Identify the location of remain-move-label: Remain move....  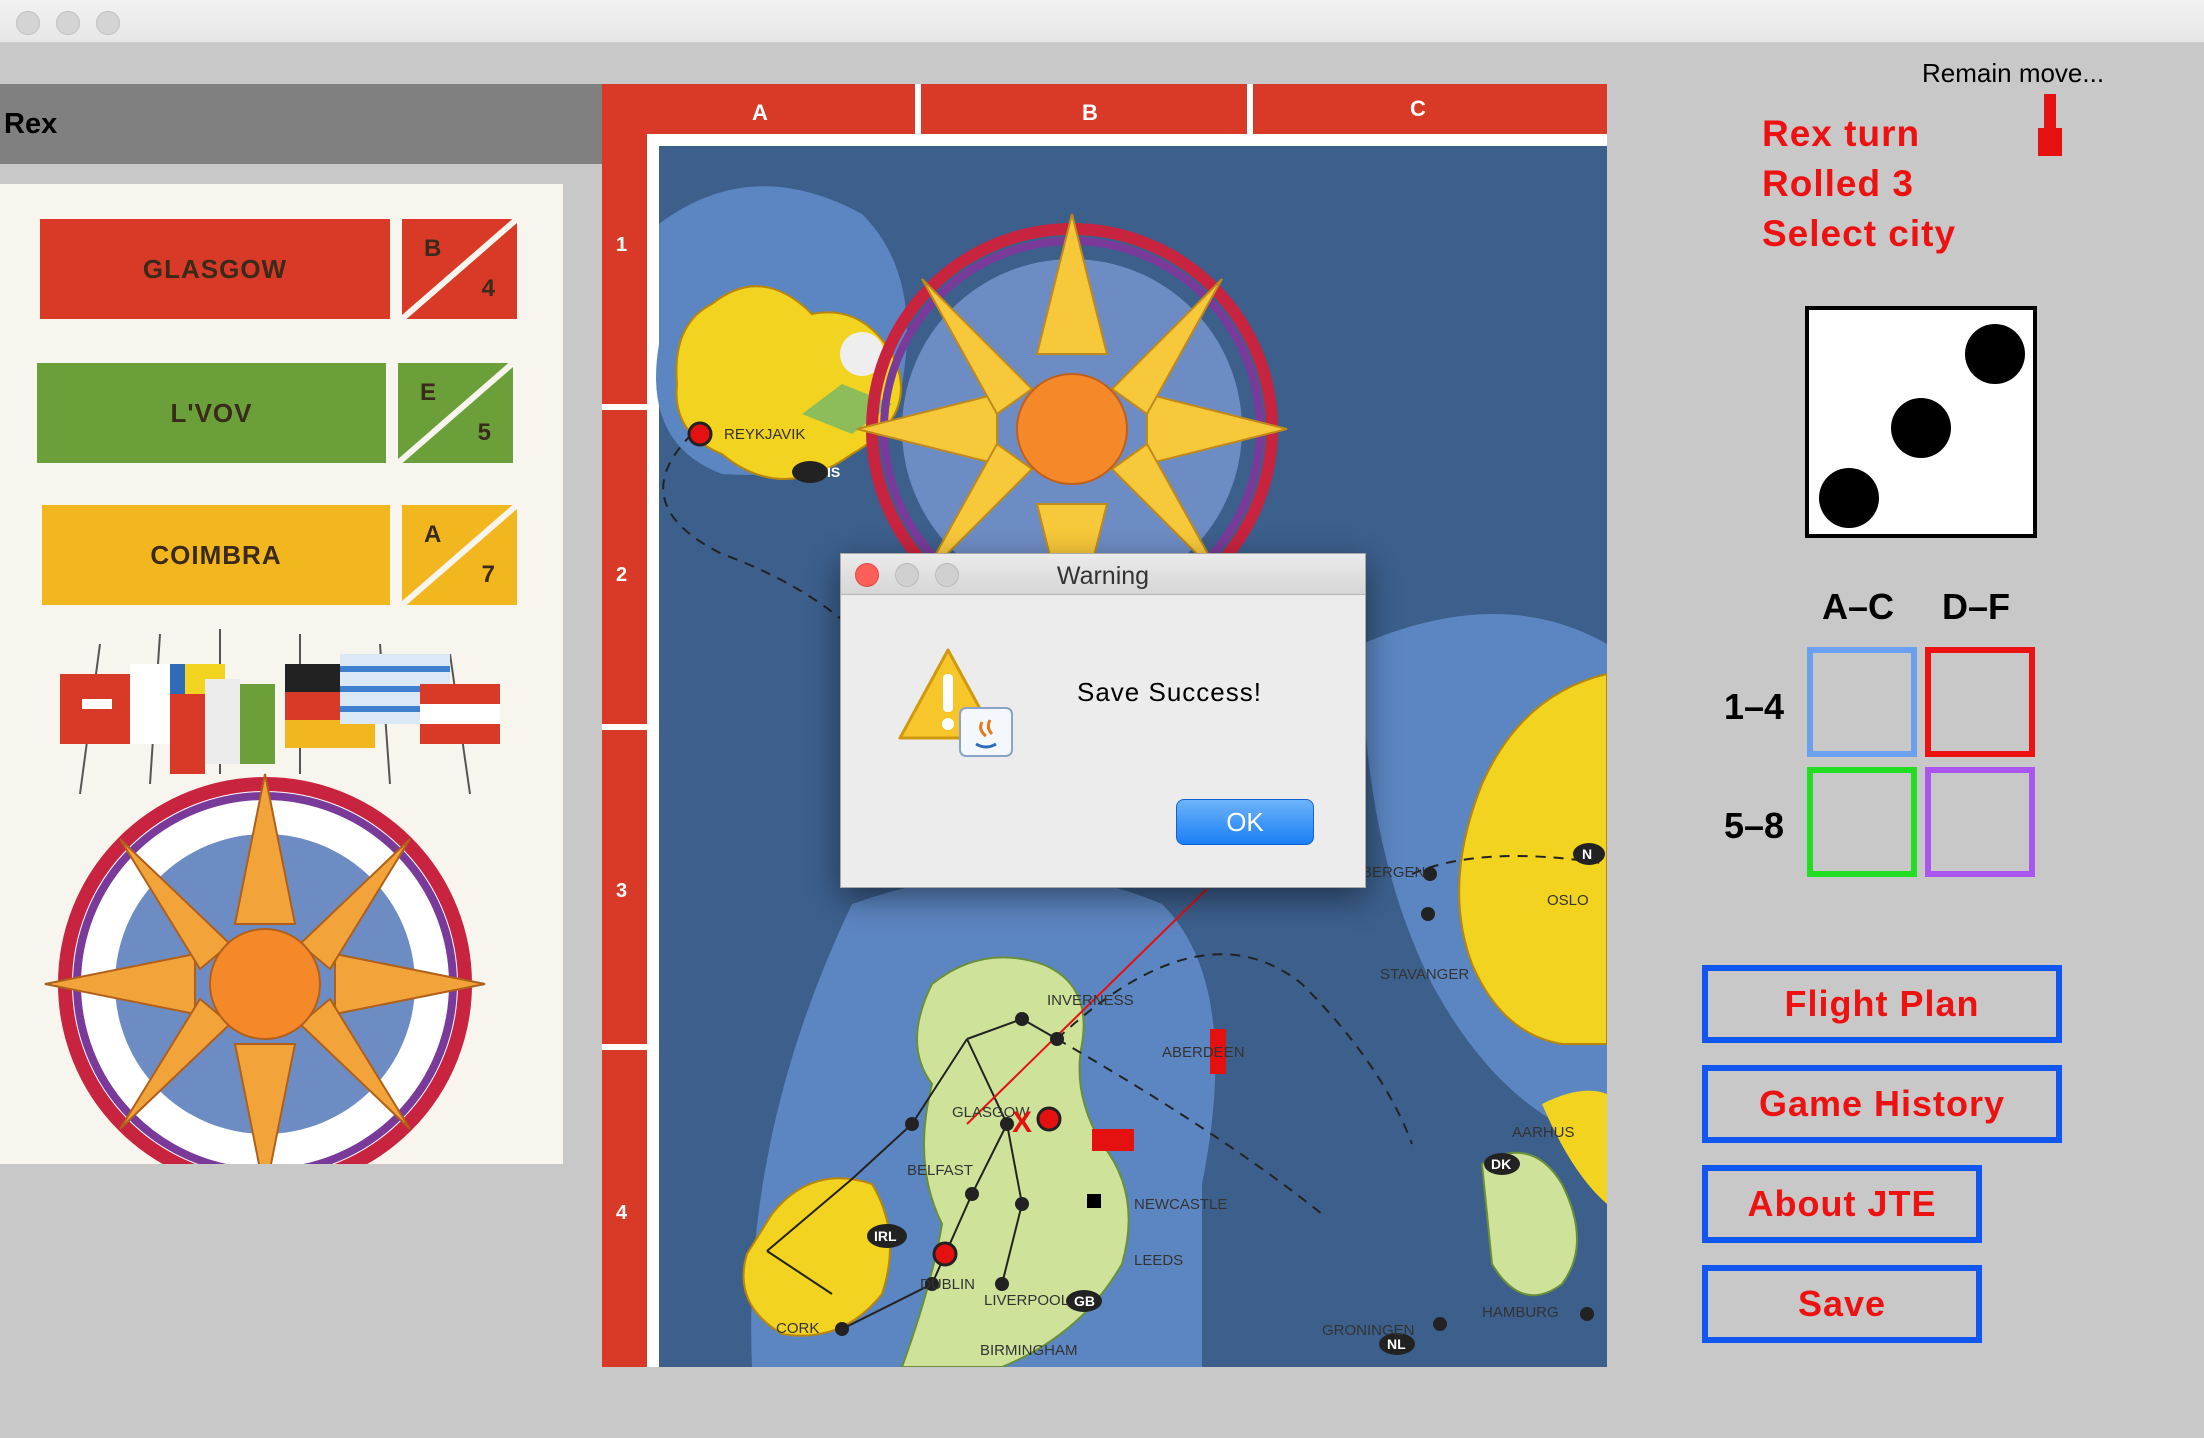
(2013, 73).